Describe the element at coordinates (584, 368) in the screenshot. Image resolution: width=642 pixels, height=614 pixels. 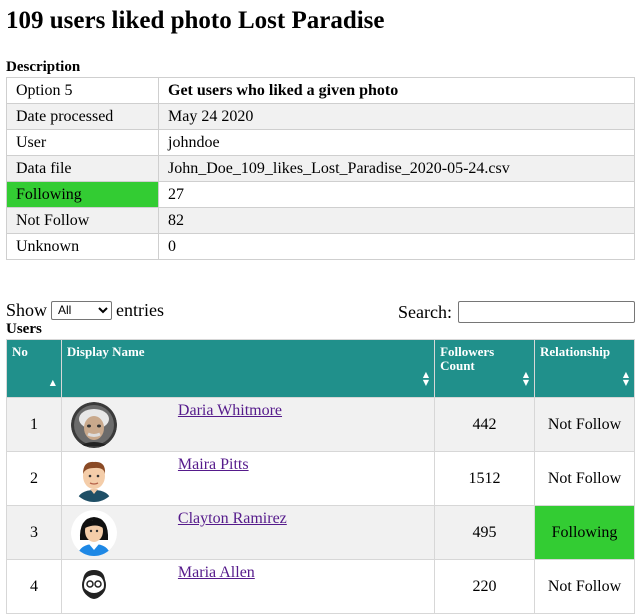
I see `column-header-relationship: Relationship ▲ ▼` at that location.